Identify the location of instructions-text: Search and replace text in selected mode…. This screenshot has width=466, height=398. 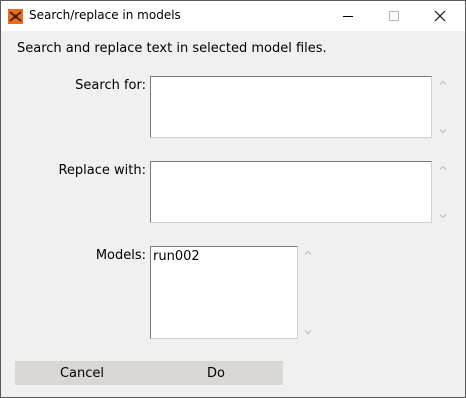
(172, 48).